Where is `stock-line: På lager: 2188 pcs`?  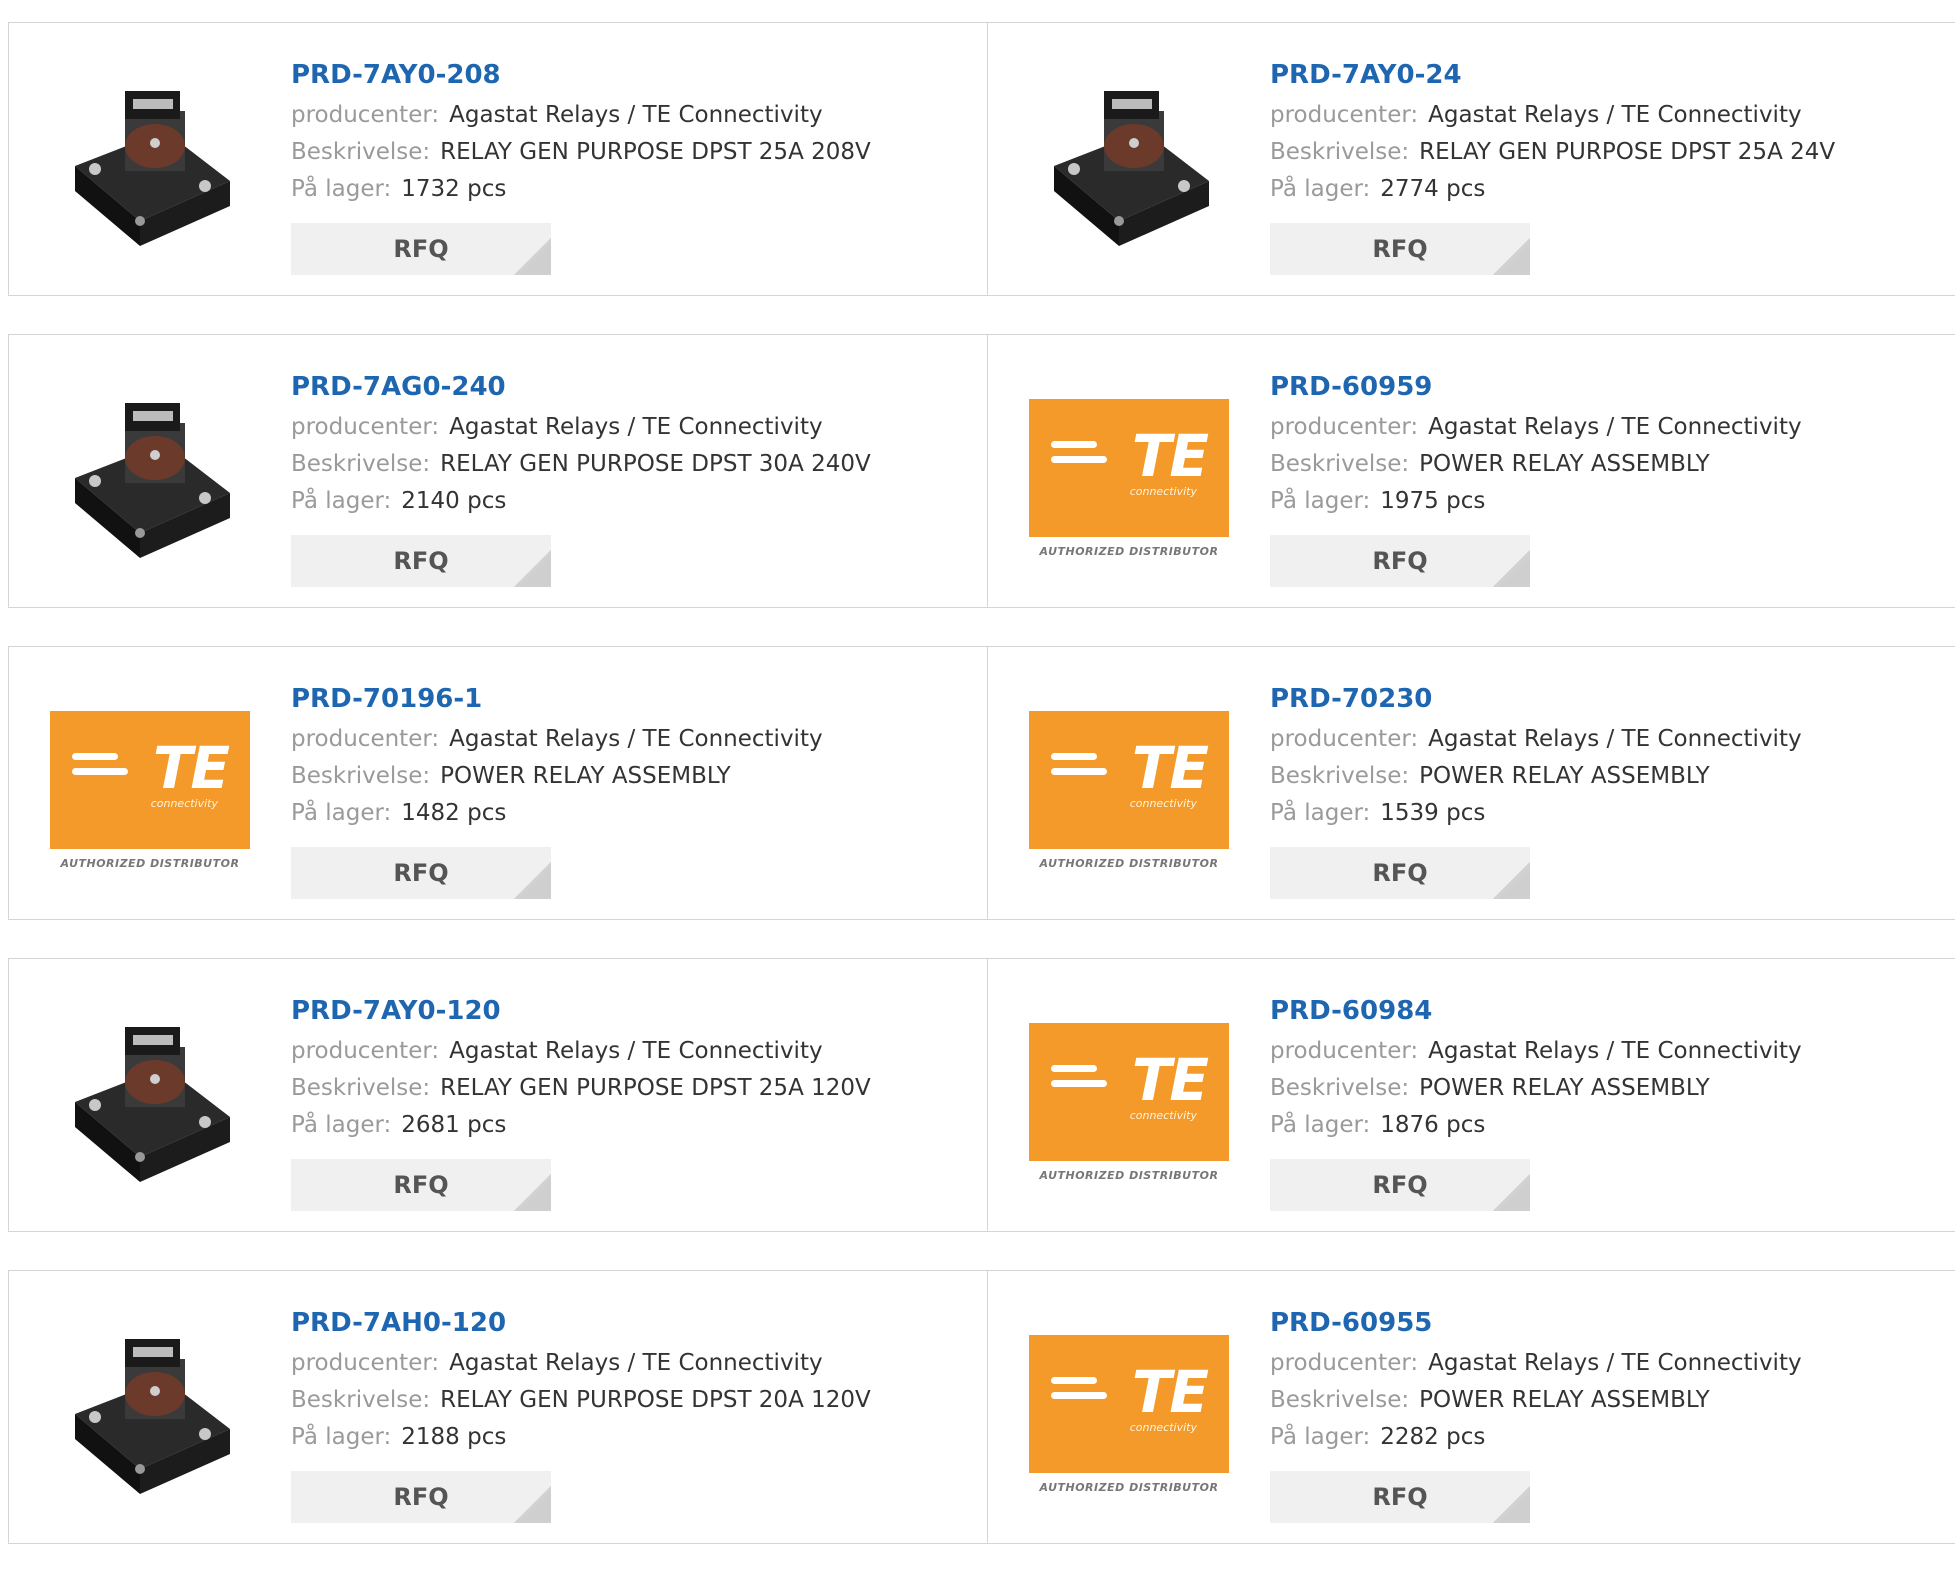 stock-line: På lager: 2188 pcs is located at coordinates (581, 1437).